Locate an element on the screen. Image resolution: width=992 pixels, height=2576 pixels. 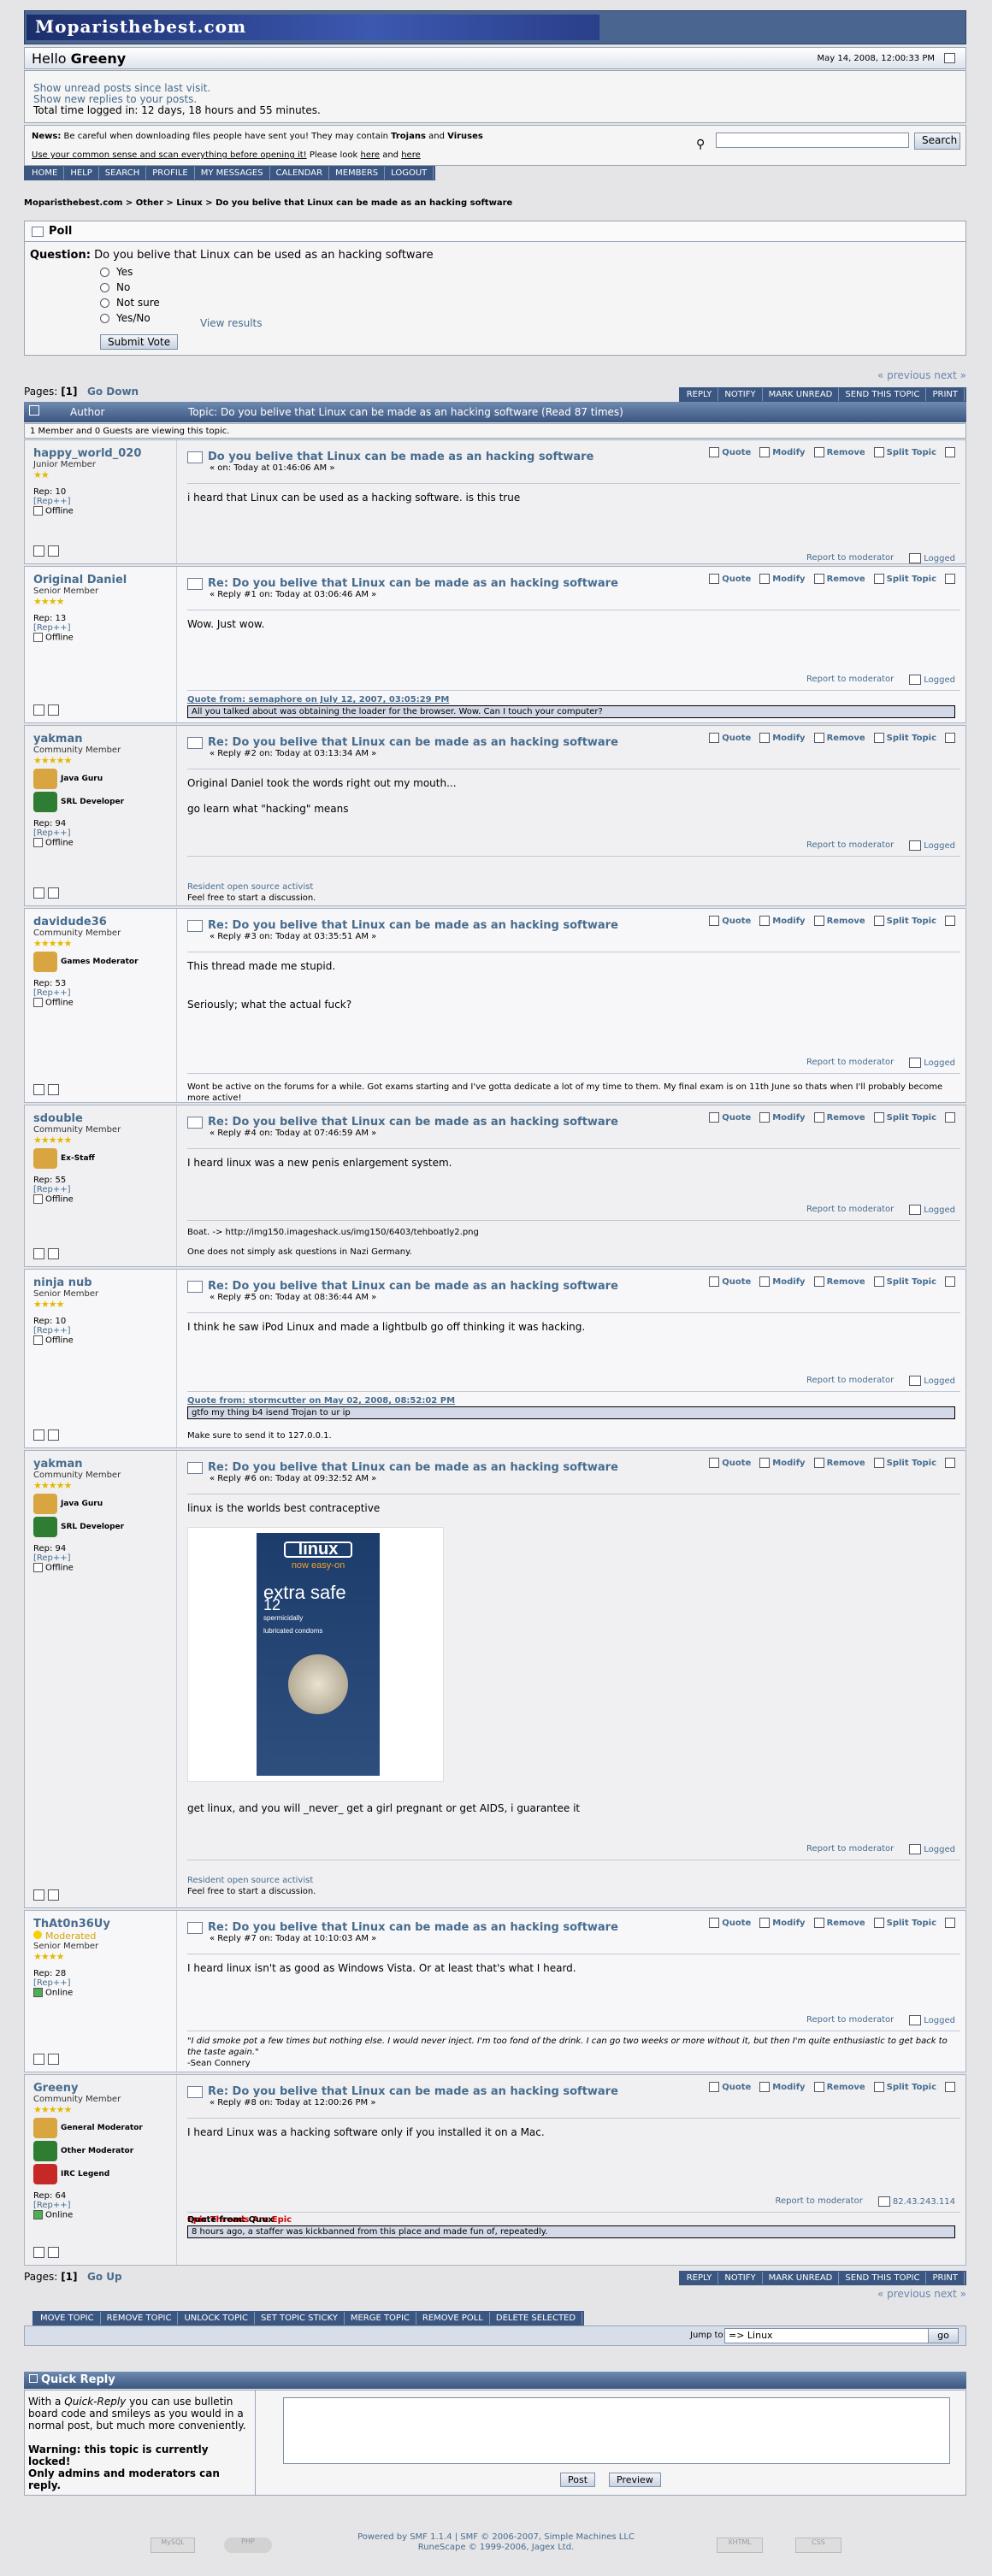
nav-item: HELP is located at coordinates (82, 173).